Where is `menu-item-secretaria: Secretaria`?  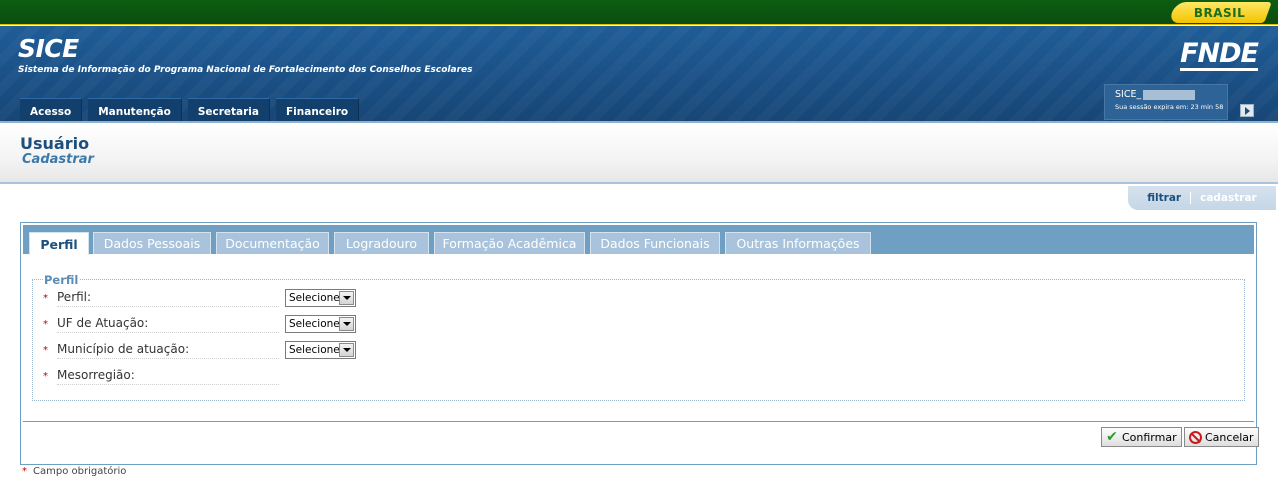
menu-item-secretaria: Secretaria is located at coordinates (228, 109).